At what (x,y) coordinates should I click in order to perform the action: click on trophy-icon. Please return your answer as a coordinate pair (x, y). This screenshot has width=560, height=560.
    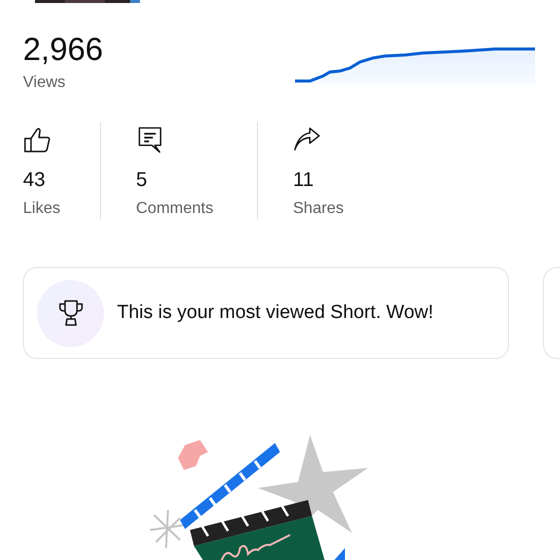
    Looking at the image, I should click on (71, 313).